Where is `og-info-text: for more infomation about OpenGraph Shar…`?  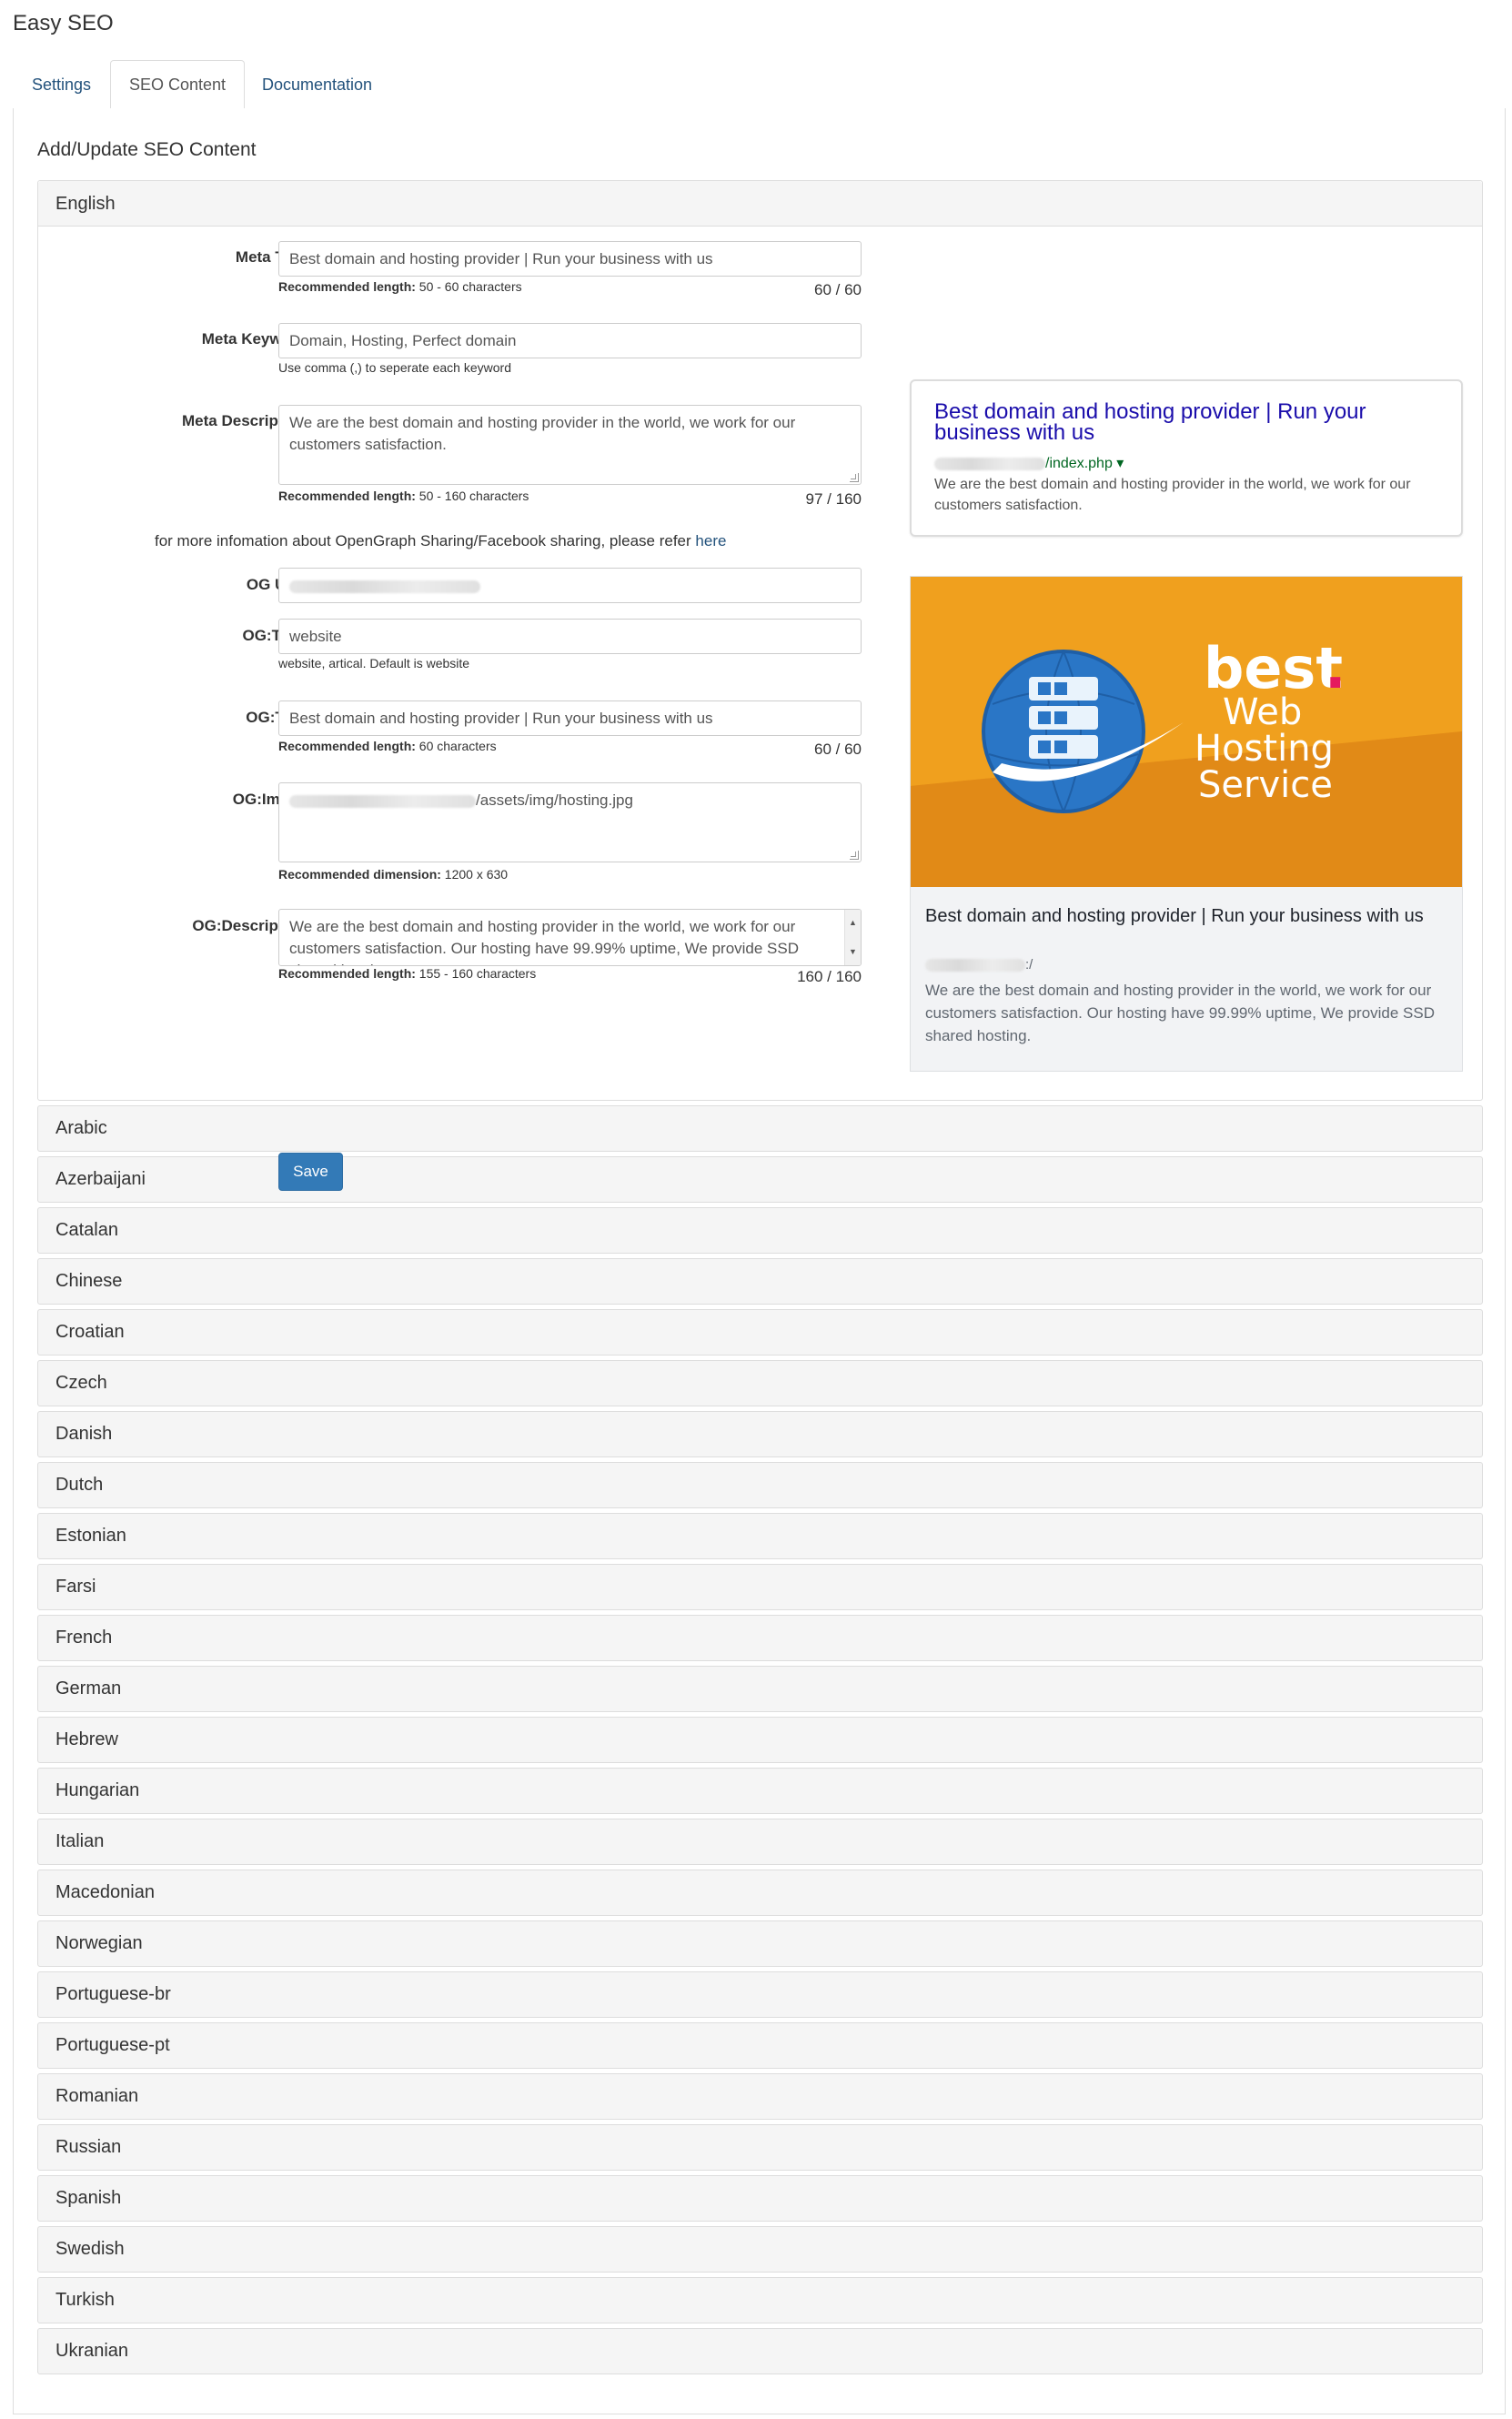
og-info-text: for more infomation about OpenGraph Shar… is located at coordinates (441, 540).